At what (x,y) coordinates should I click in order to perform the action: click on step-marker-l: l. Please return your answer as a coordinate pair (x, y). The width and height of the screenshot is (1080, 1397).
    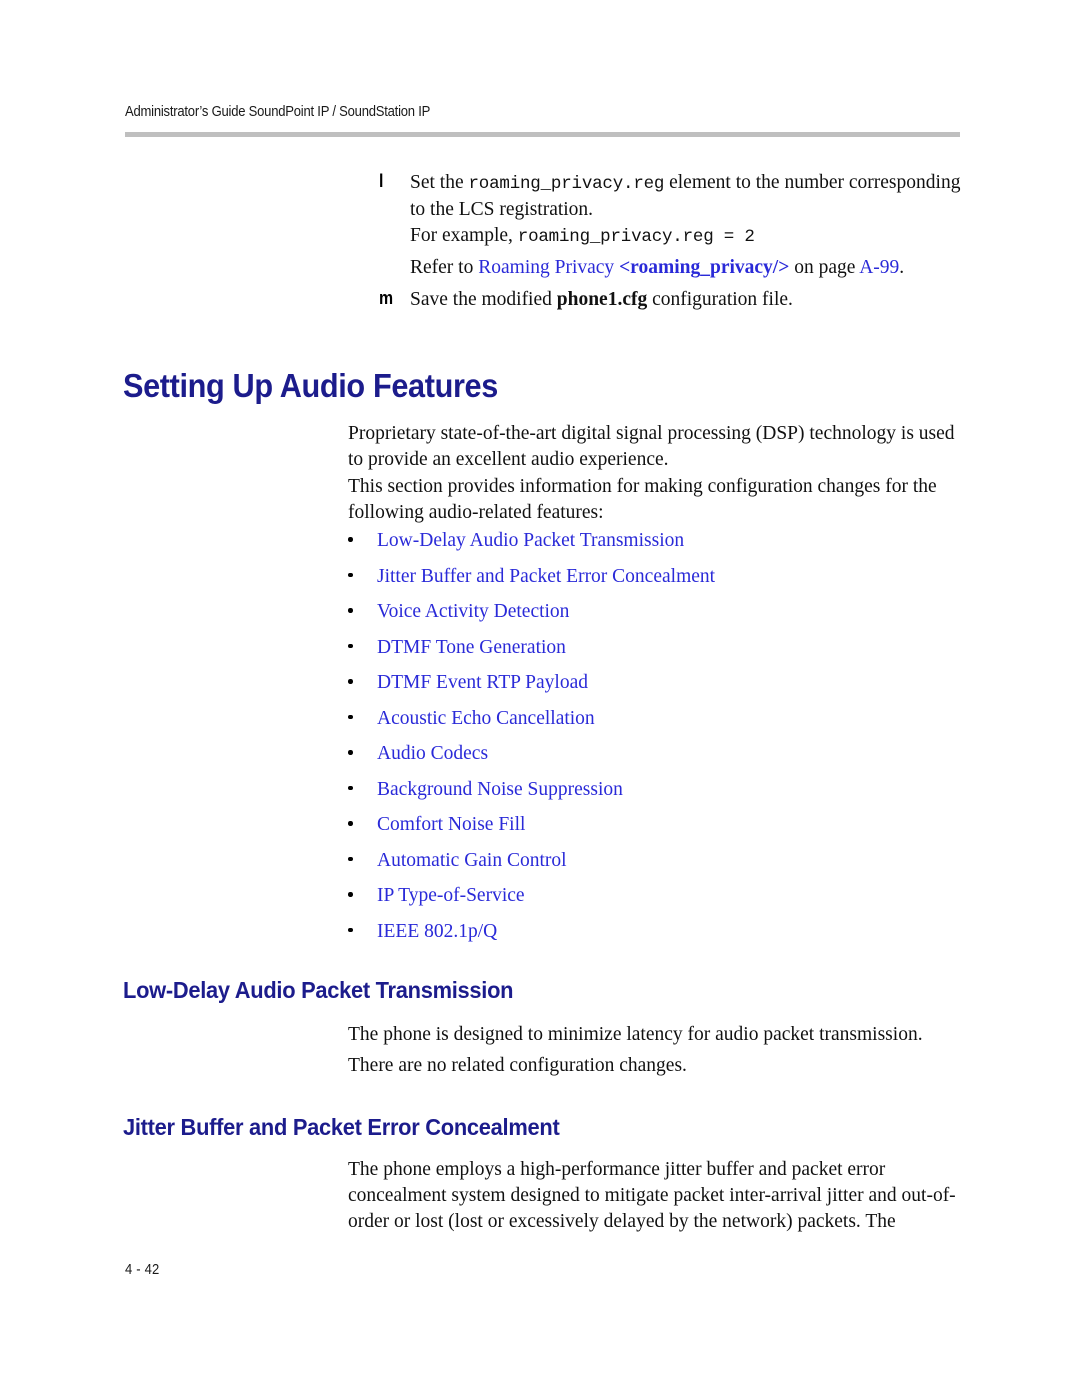
    Looking at the image, I should click on (381, 181).